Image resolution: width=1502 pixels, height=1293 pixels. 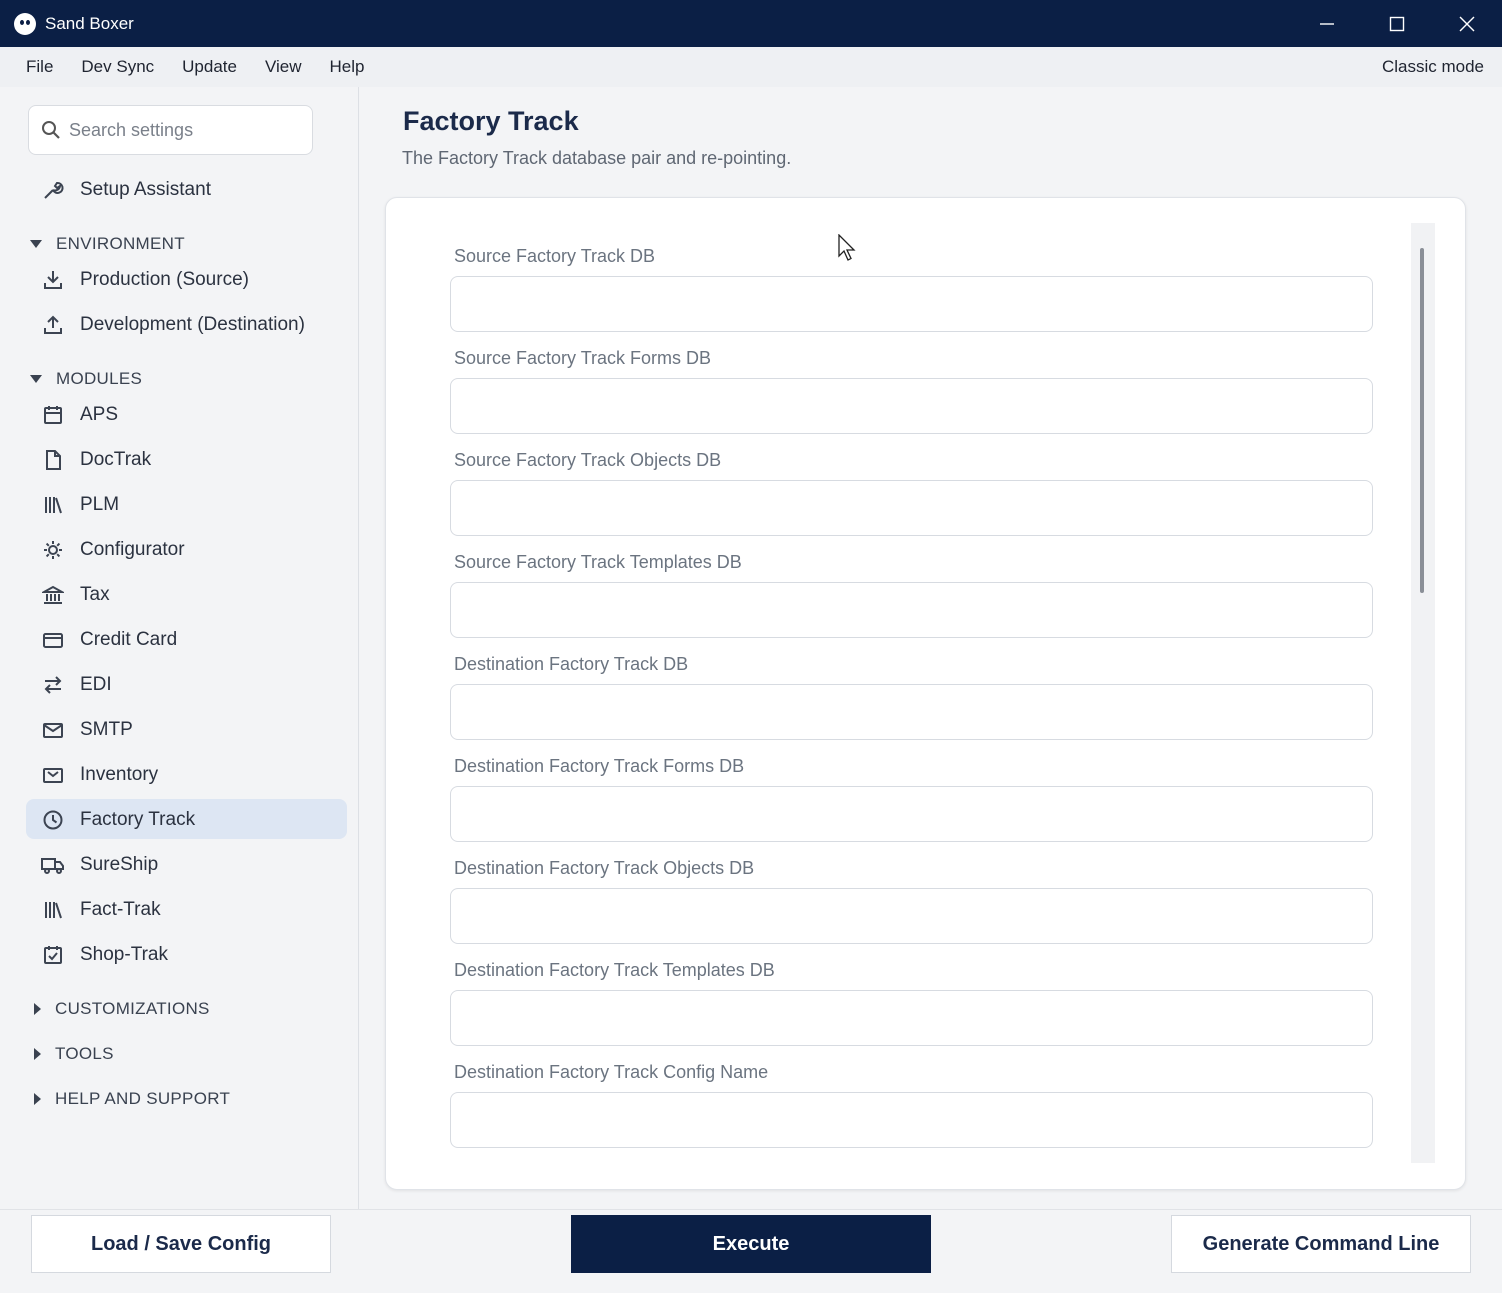 What do you see at coordinates (209, 67) in the screenshot?
I see `menu-update: Update` at bounding box center [209, 67].